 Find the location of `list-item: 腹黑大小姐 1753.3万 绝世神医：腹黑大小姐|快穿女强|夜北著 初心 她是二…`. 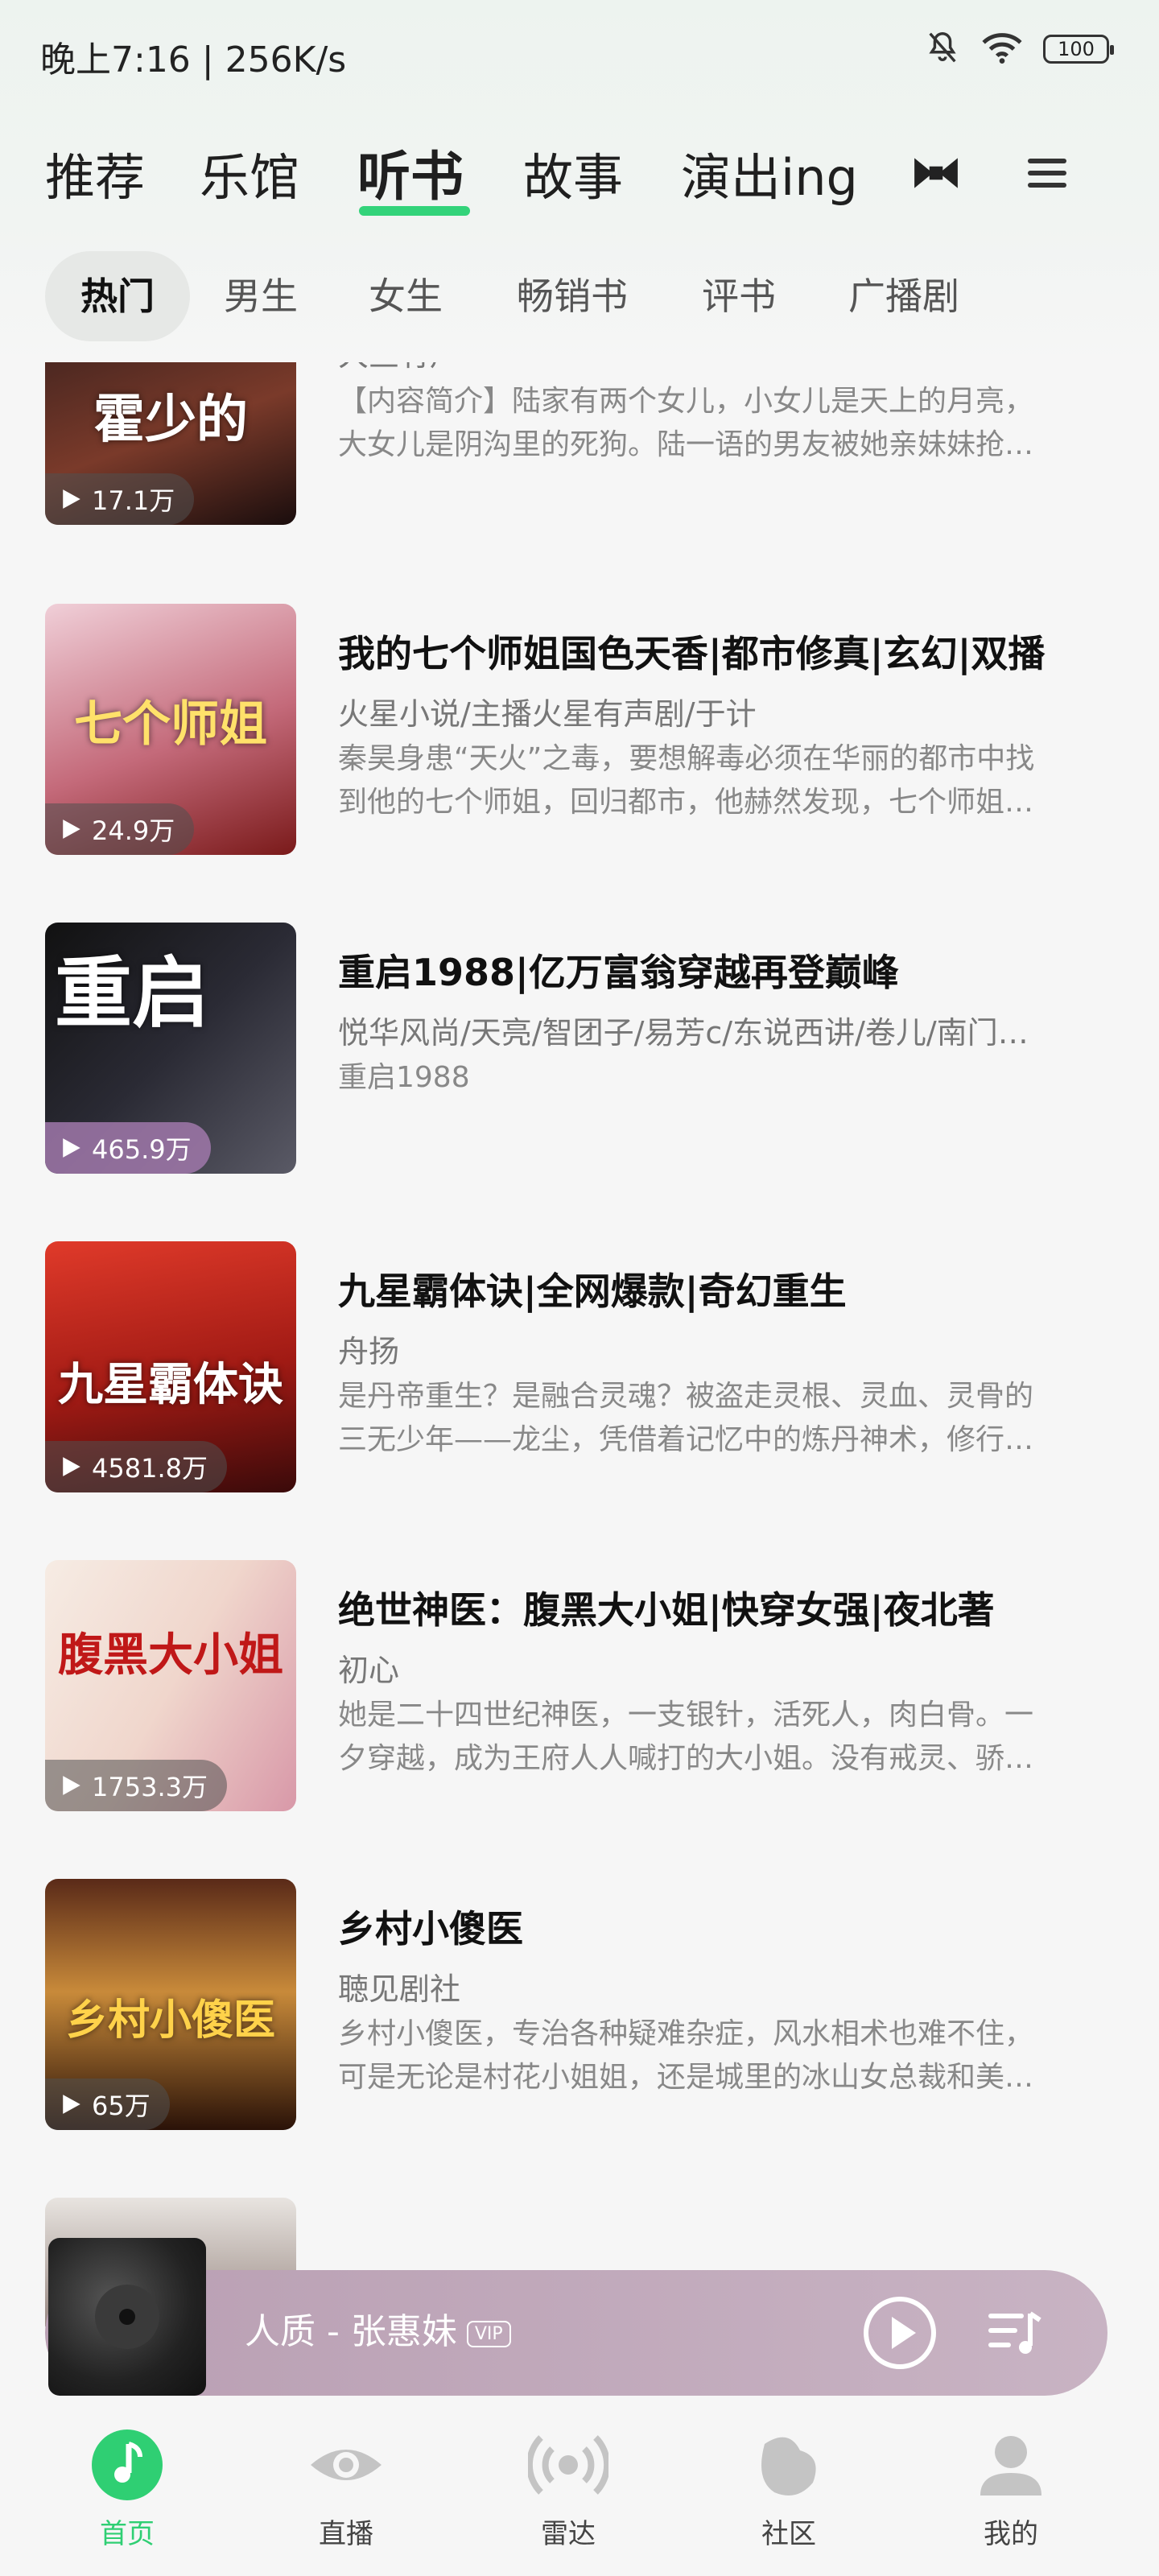

list-item: 腹黑大小姐 1753.3万 绝世神医：腹黑大小姐|快穿女强|夜北著 初心 她是二… is located at coordinates (579, 1689).